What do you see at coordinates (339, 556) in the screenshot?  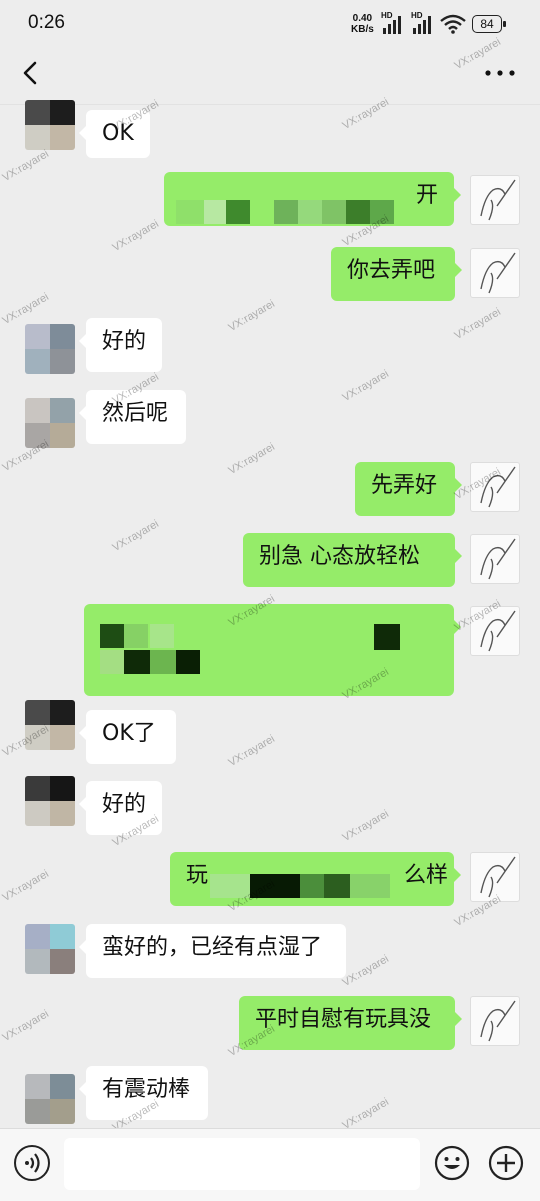 I see `message-text: 别急 心态放轻松` at bounding box center [339, 556].